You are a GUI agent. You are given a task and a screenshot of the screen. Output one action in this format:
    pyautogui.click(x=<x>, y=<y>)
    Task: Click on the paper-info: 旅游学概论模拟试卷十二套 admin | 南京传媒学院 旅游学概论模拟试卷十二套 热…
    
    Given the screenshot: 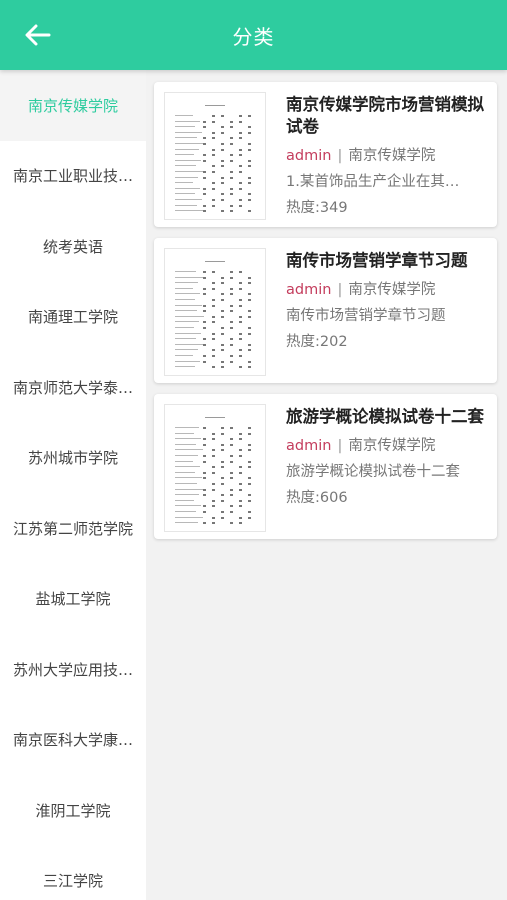 What is the action you would take?
    pyautogui.click(x=386, y=455)
    